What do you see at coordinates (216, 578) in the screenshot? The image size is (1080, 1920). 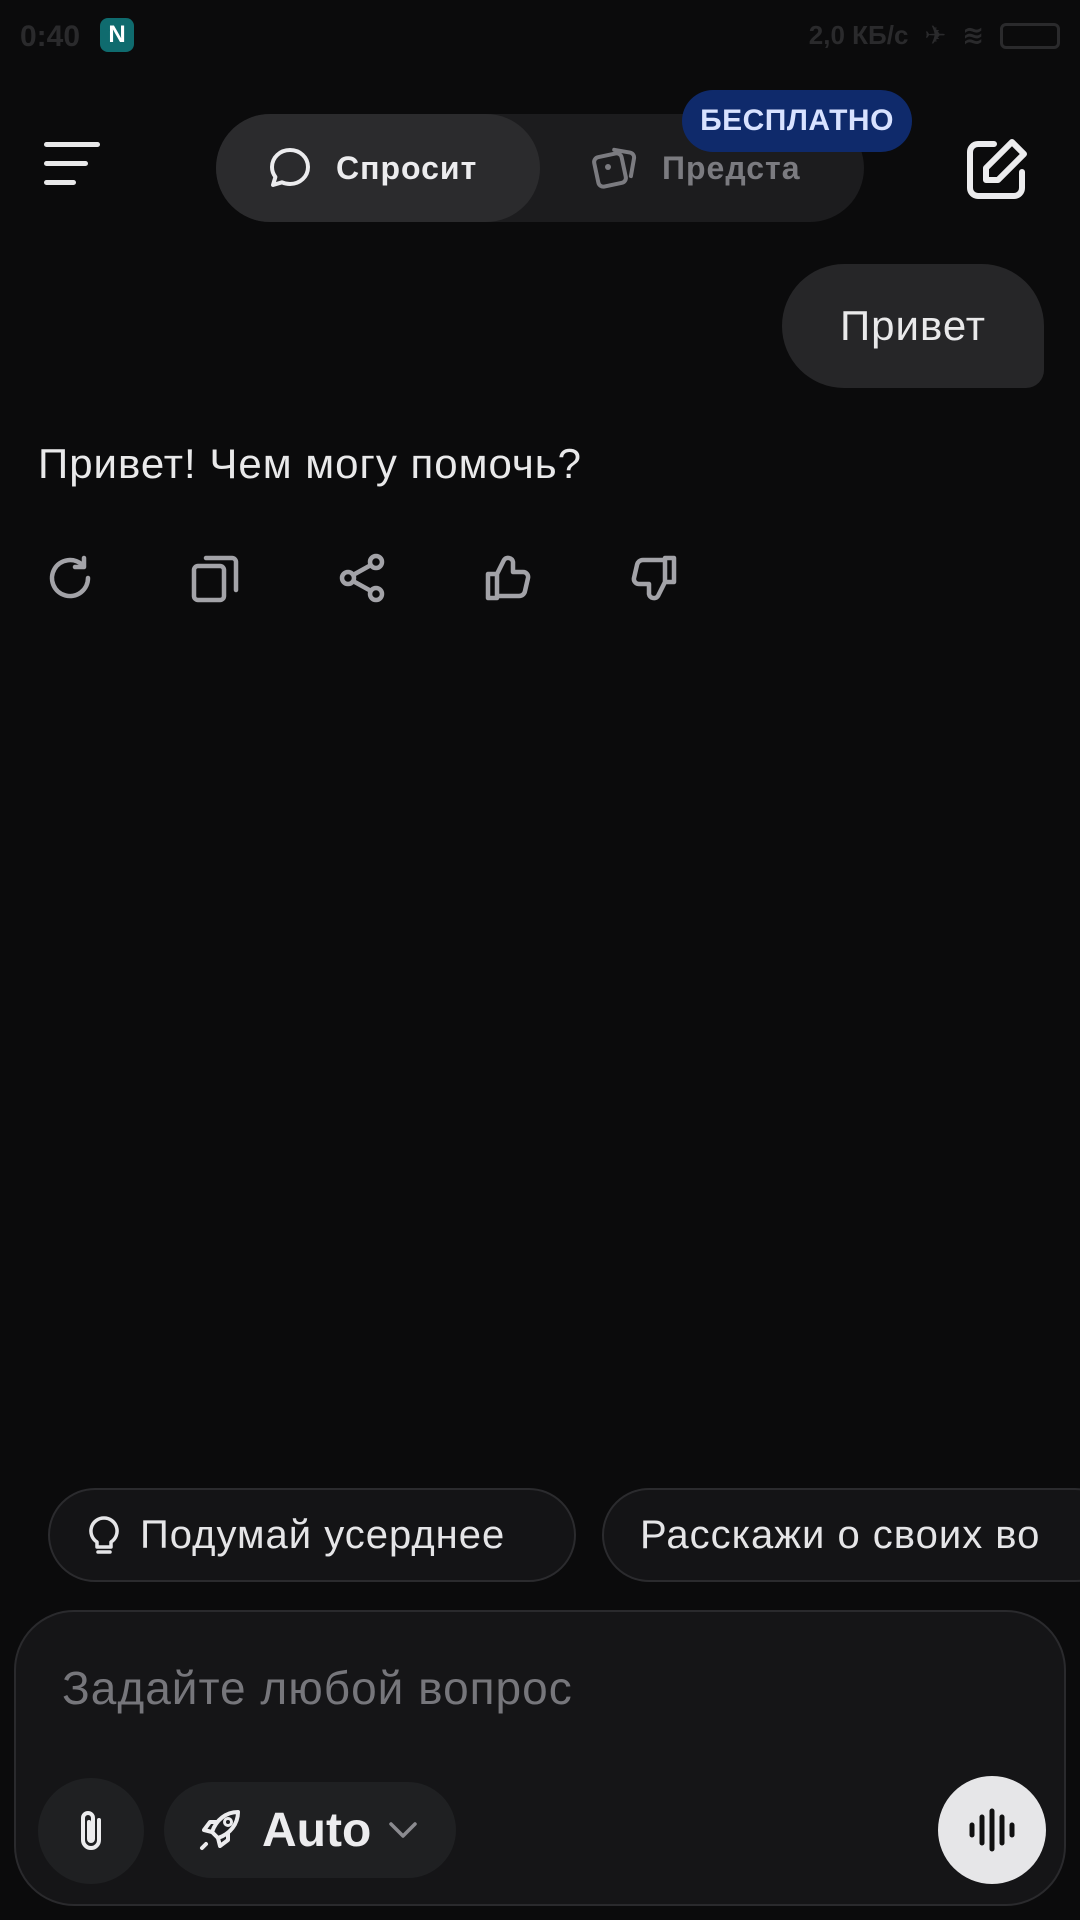 I see `copy-icon` at bounding box center [216, 578].